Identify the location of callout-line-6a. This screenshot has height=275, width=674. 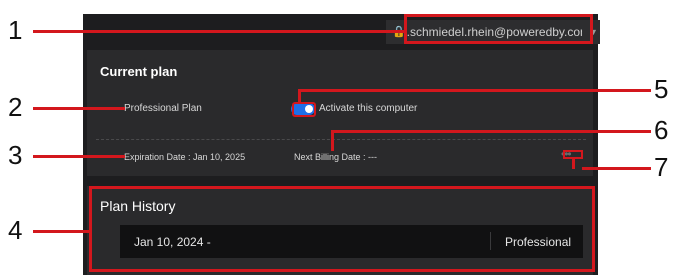
(332, 141).